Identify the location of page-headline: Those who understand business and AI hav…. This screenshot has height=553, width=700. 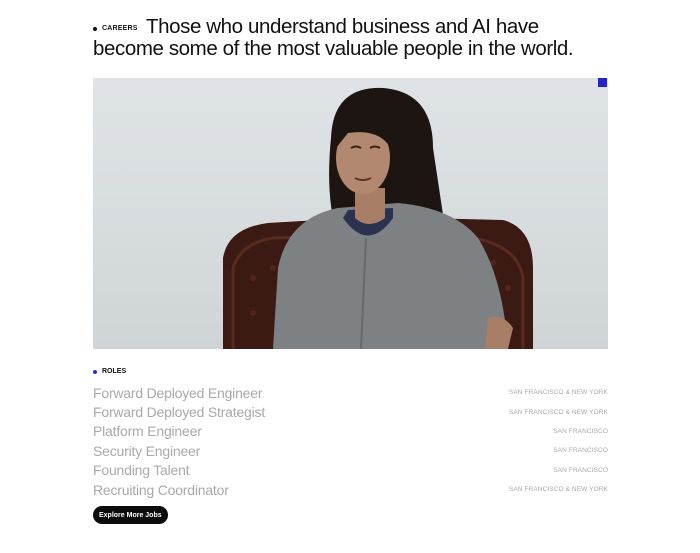
(353, 38).